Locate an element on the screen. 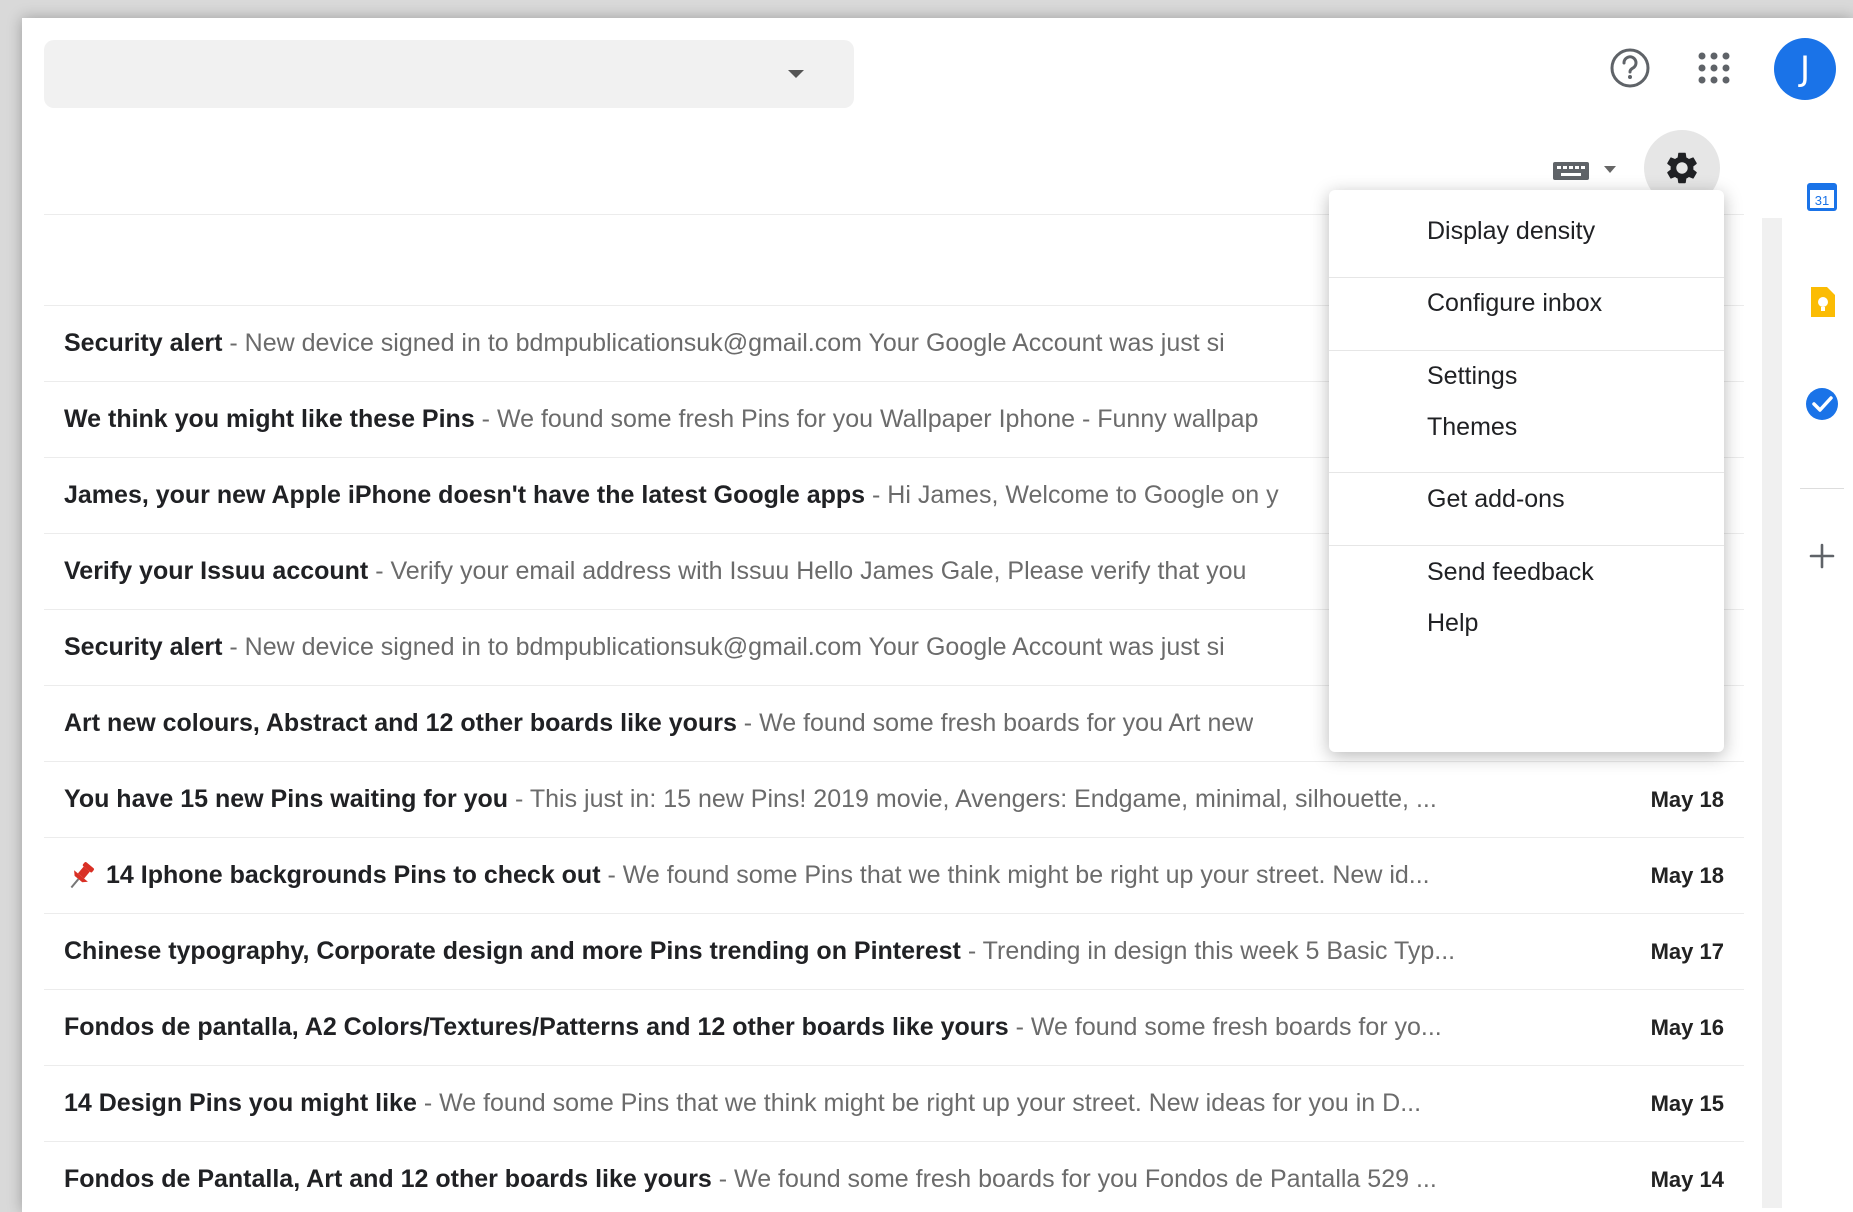  avatar: J is located at coordinates (1805, 69).